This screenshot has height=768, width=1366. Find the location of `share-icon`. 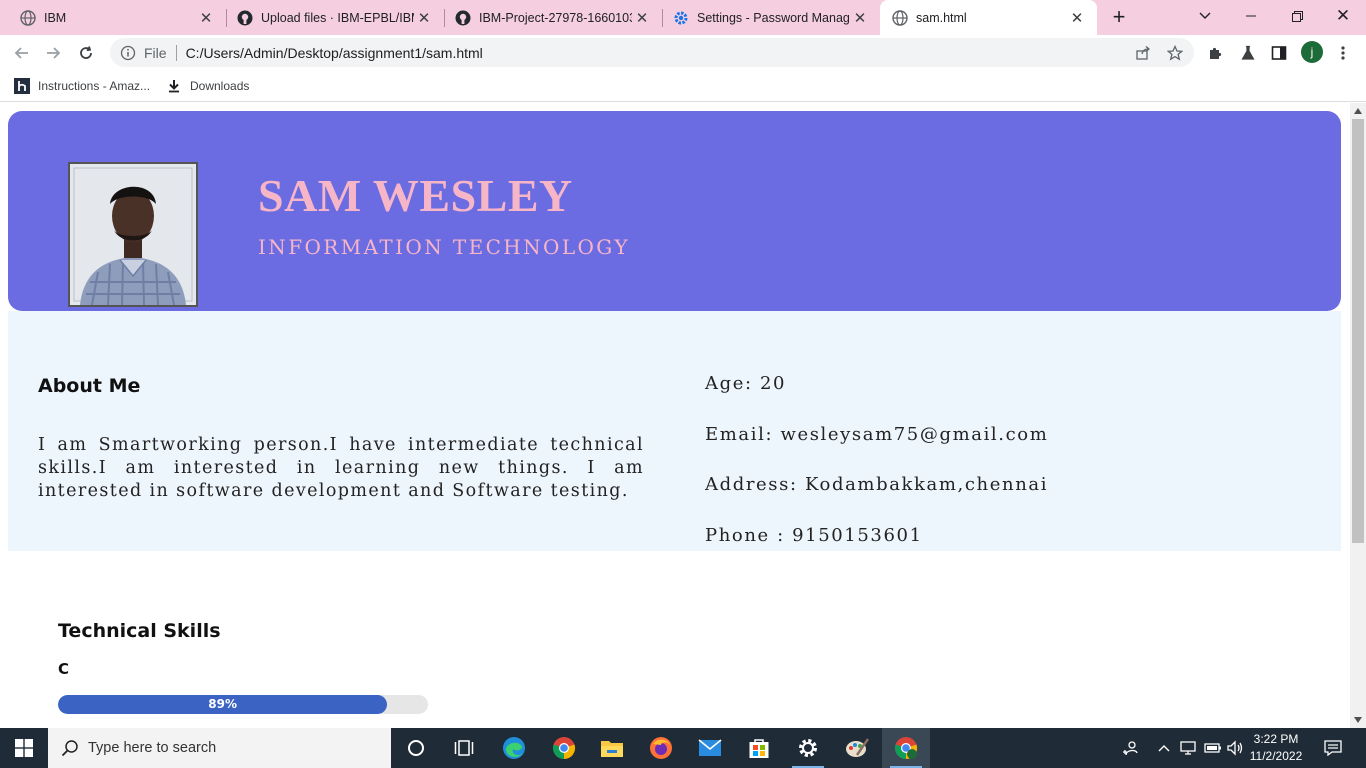

share-icon is located at coordinates (1143, 53).